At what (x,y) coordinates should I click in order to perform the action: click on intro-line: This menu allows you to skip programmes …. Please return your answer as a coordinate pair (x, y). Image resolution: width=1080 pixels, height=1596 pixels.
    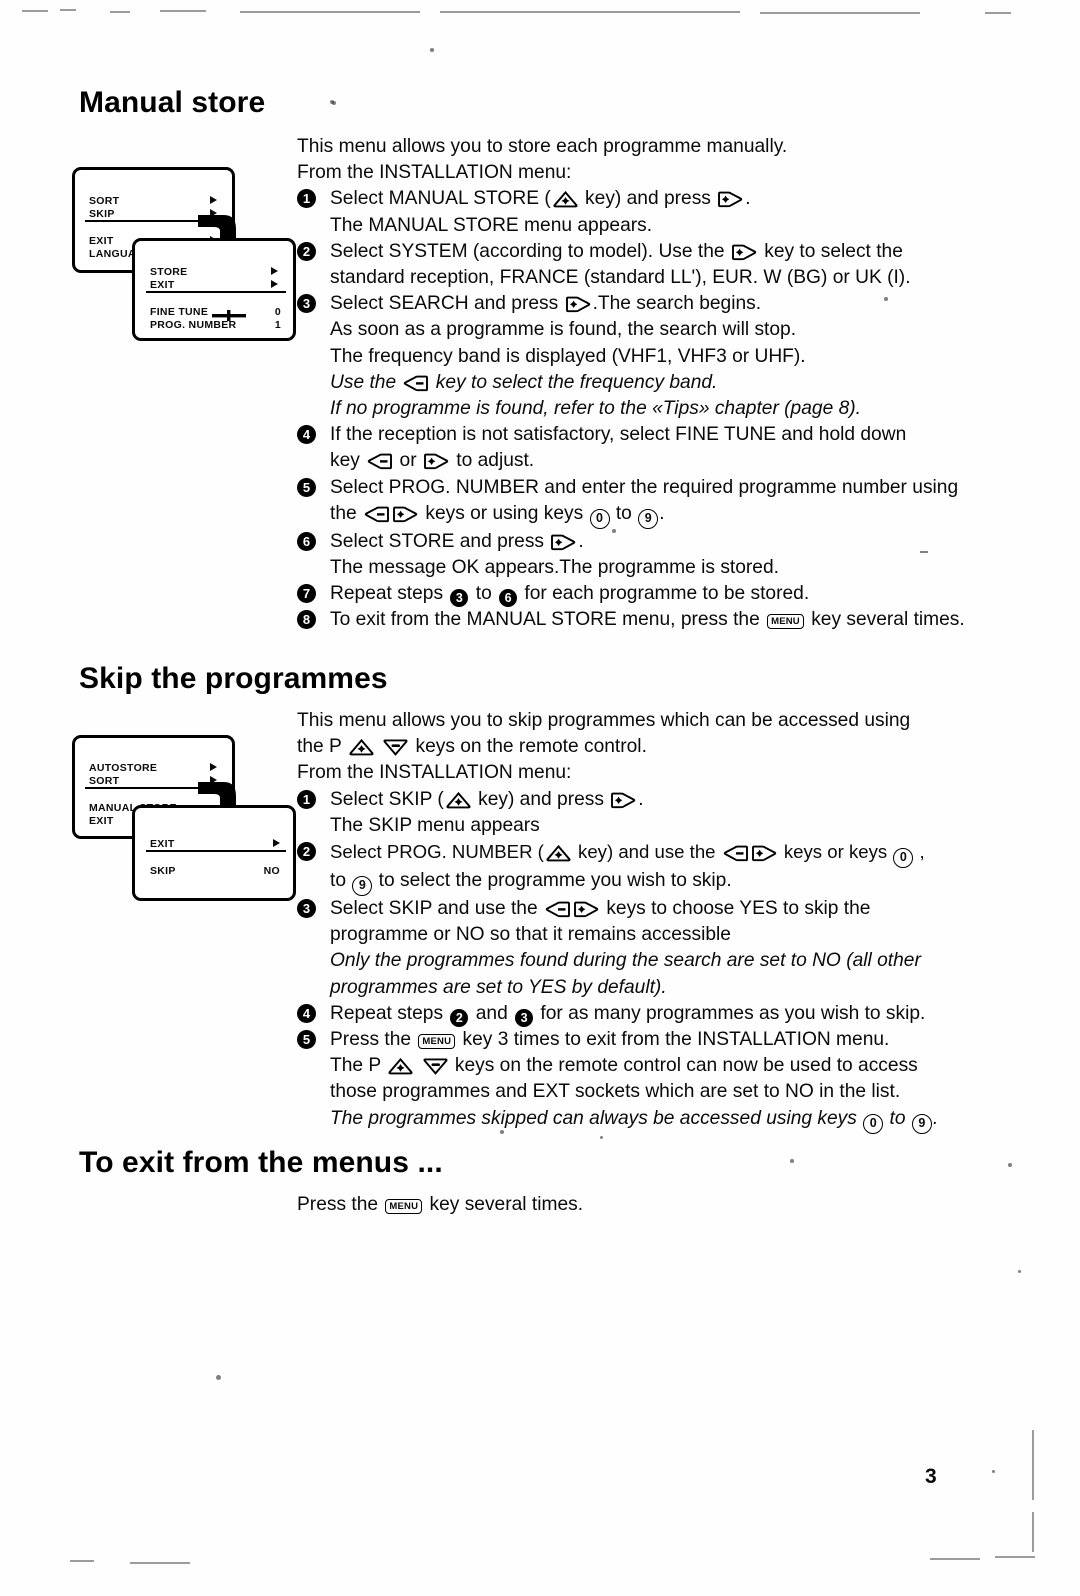
    Looking at the image, I should click on (604, 720).